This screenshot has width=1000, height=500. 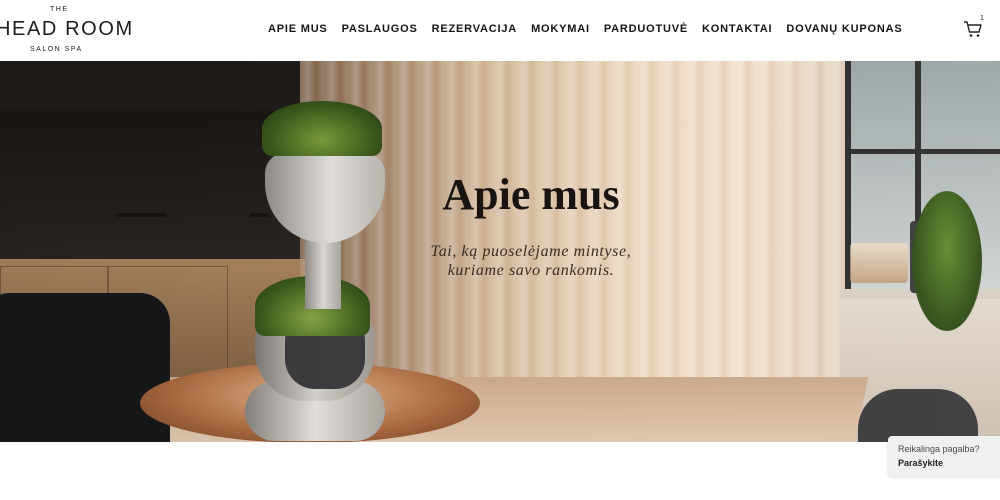 I want to click on logo-tagline: SALON SPA, so click(x=56, y=49).